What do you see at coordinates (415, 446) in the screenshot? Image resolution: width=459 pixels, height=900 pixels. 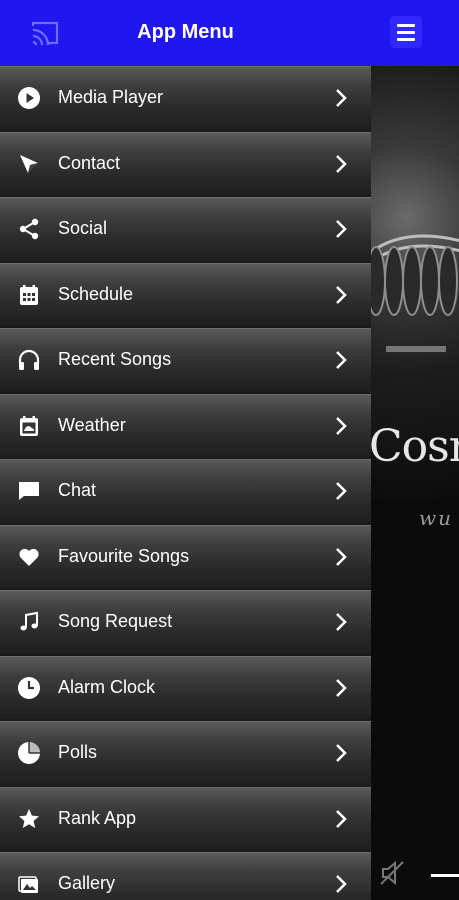 I see `hero-title: Cosm` at bounding box center [415, 446].